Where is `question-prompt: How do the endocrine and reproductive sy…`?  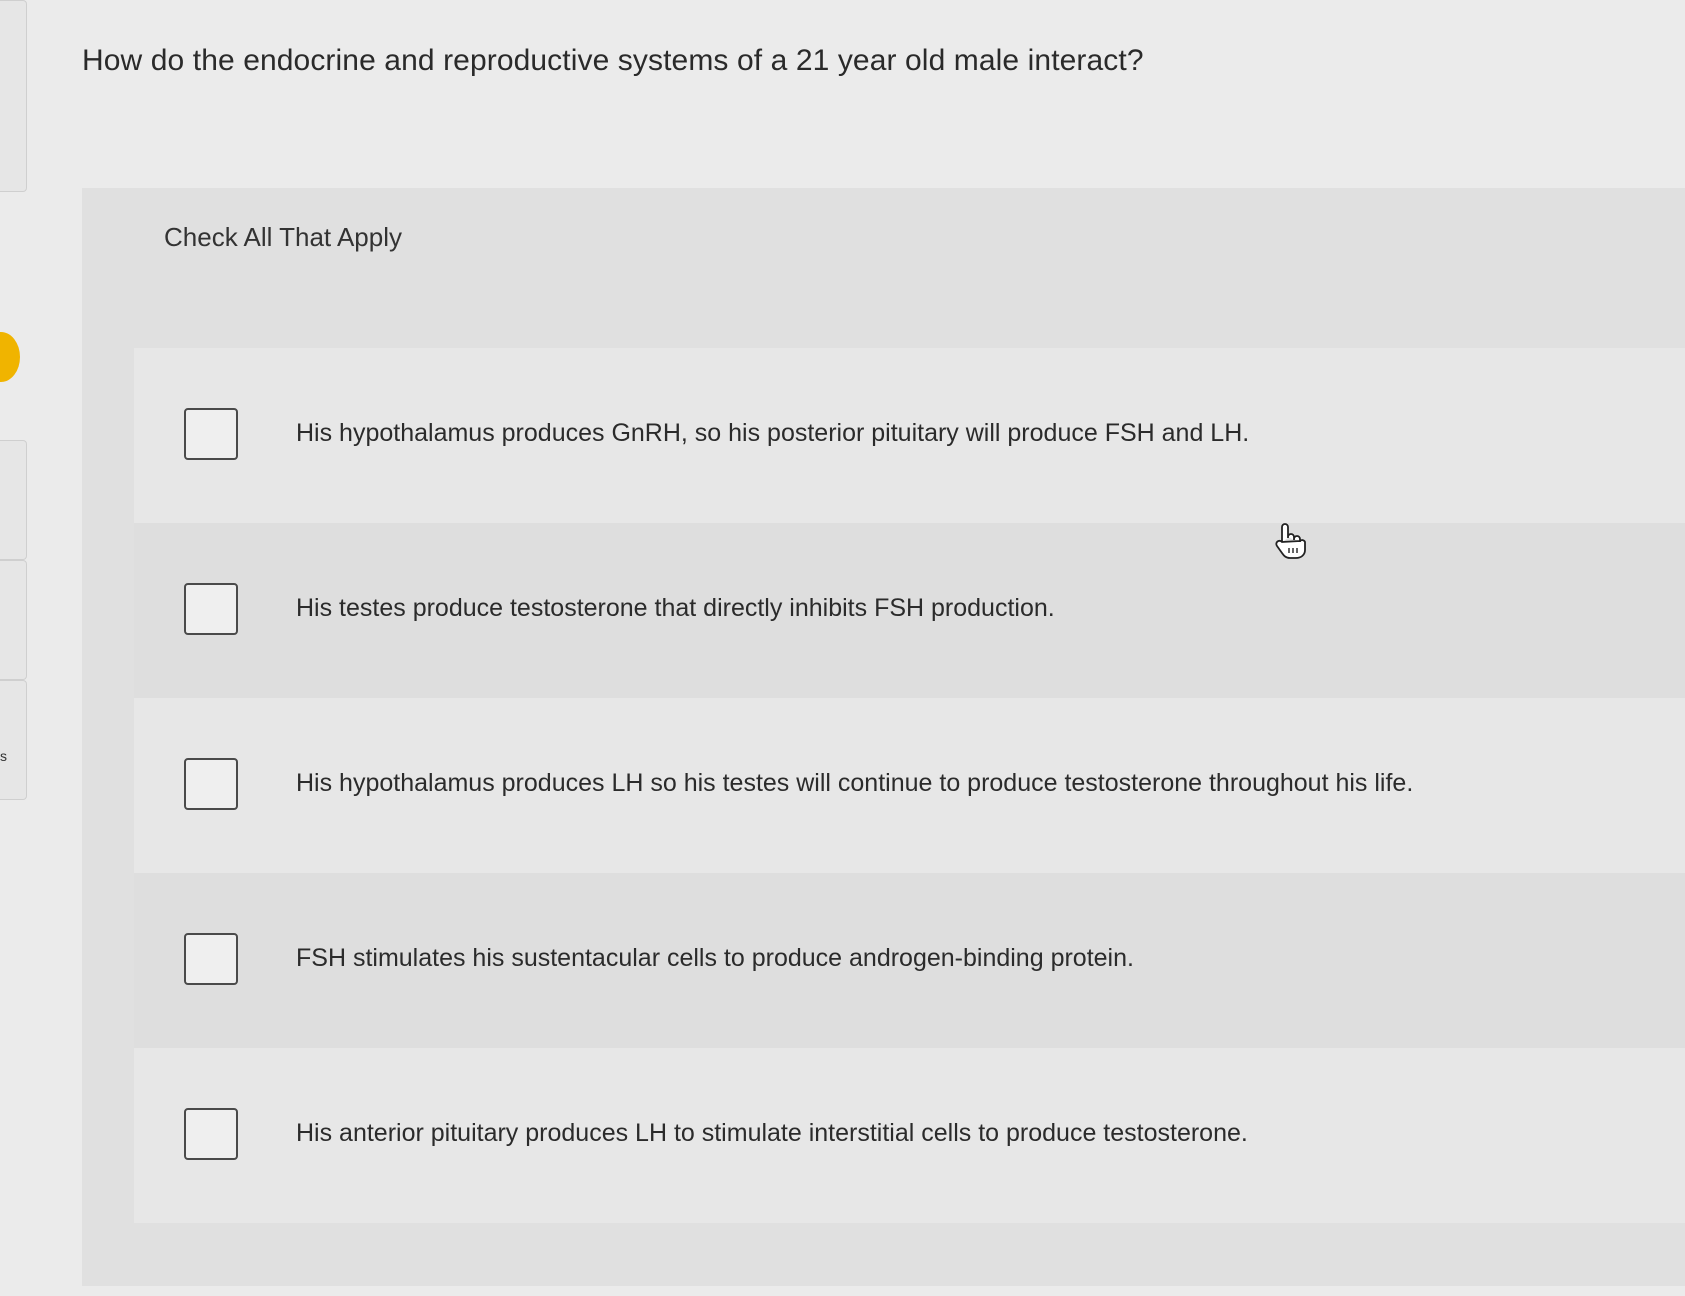
question-prompt: How do the endocrine and reproductive sy… is located at coordinates (613, 60).